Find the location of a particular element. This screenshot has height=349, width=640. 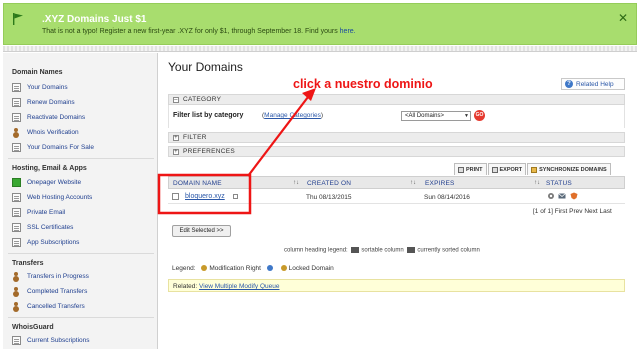

column-domain-name: DOMAIN NAME is located at coordinates (197, 183).